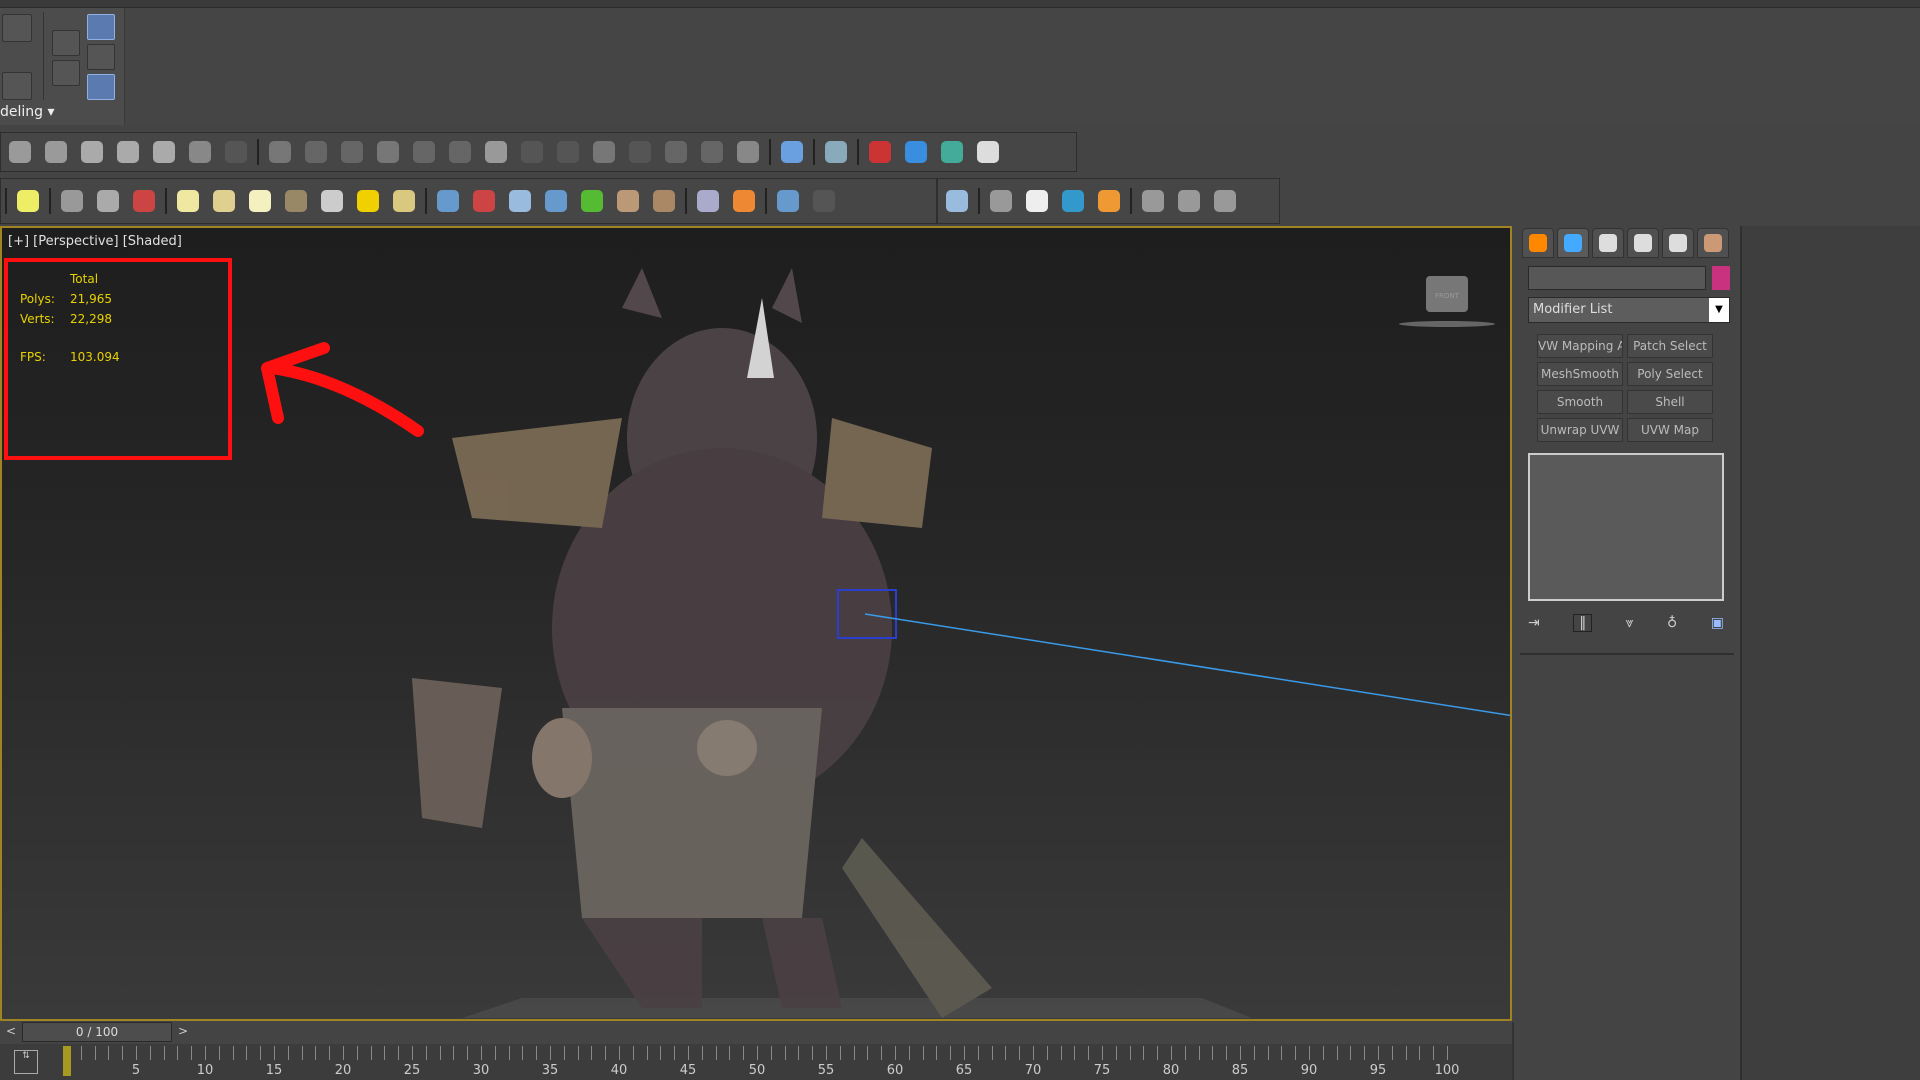 The height and width of the screenshot is (1080, 1920). Describe the element at coordinates (756, 1032) in the screenshot. I see `time-slider: < 0 / 100 >` at that location.